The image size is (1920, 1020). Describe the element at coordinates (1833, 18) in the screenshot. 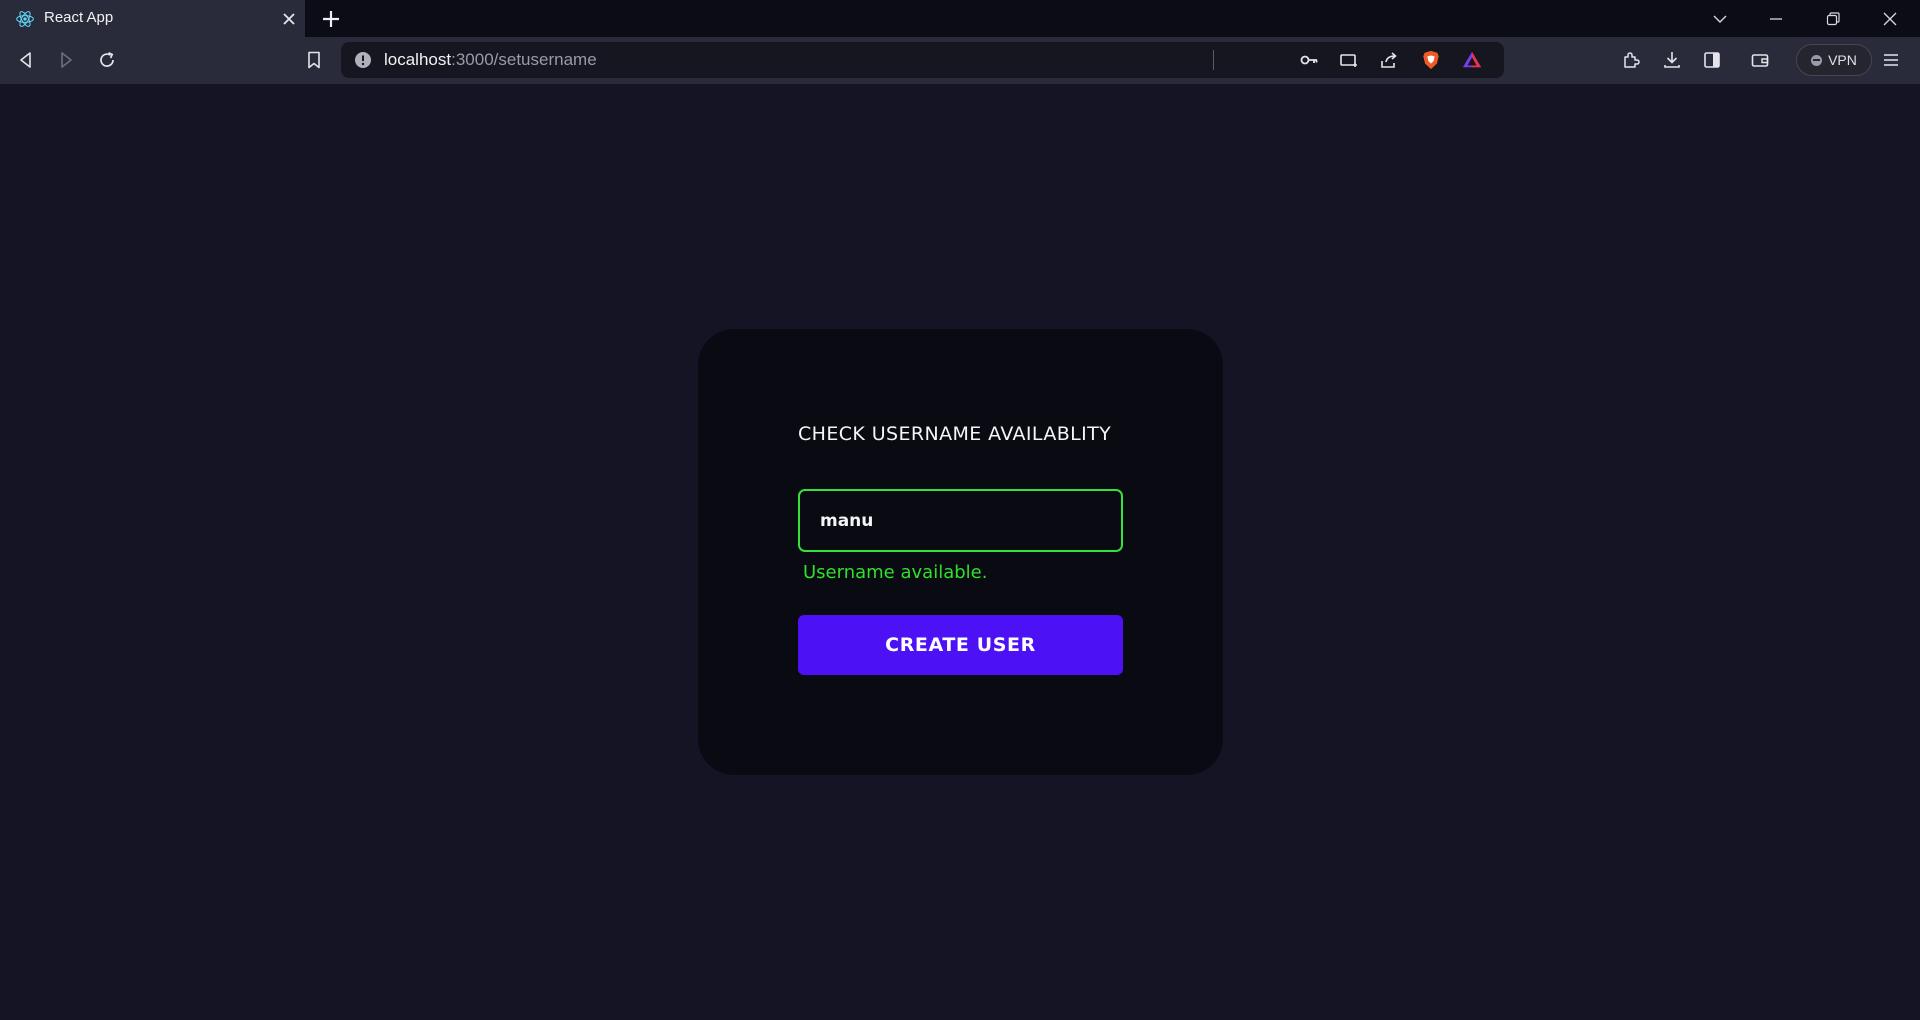

I see `restore-icon` at that location.